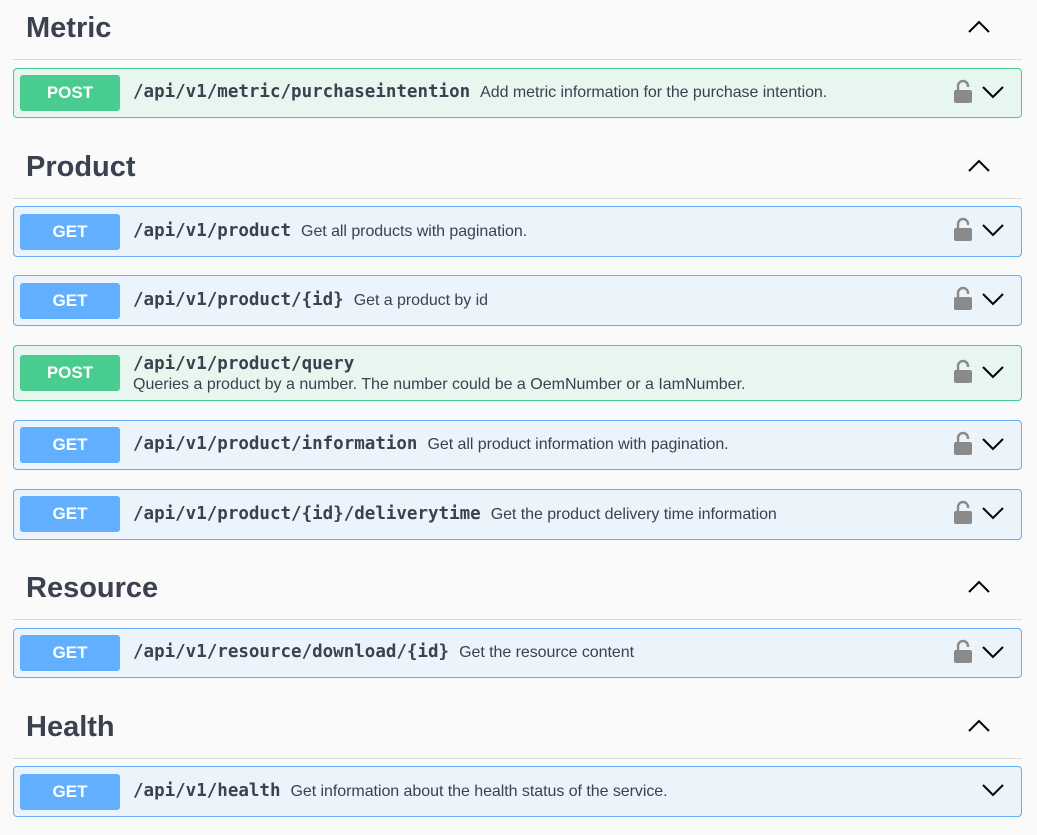  What do you see at coordinates (302, 92) in the screenshot?
I see `path-text: /api/v1/metric/purchaseintention` at bounding box center [302, 92].